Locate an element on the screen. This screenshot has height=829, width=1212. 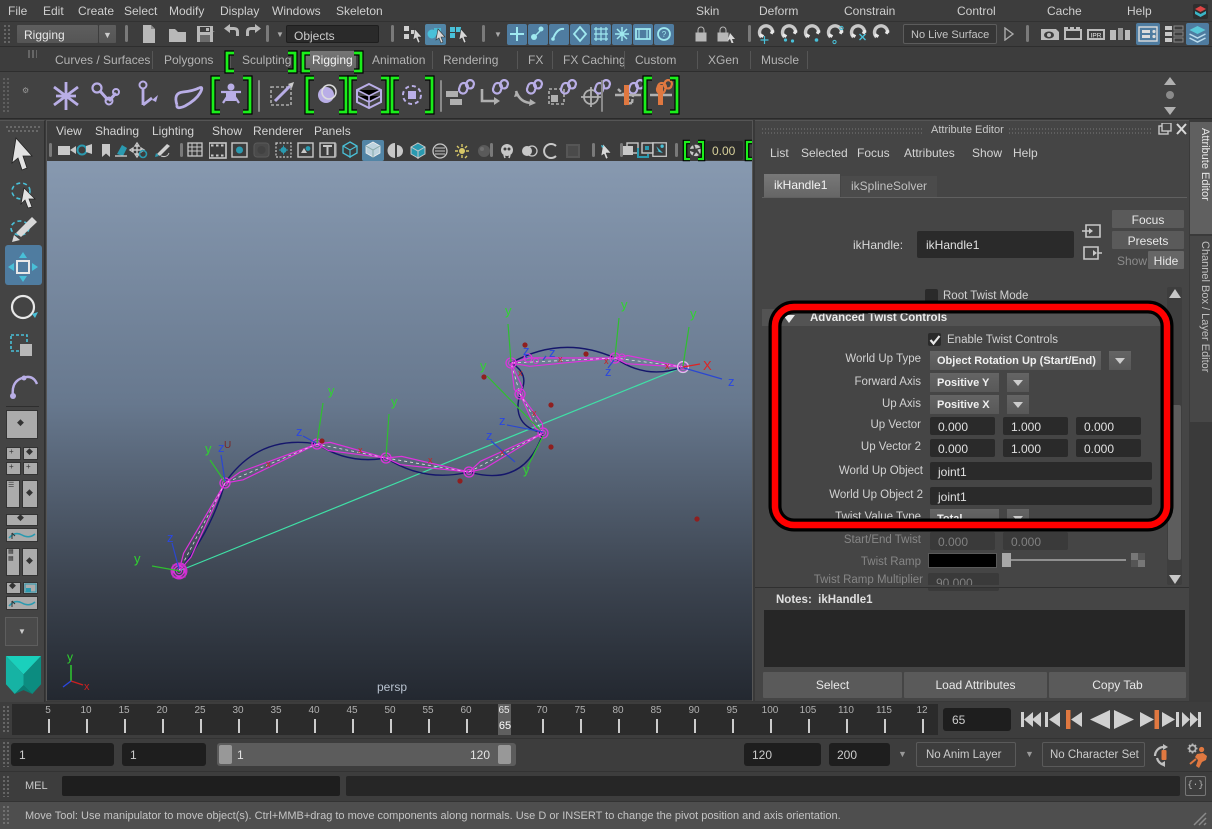
svg-text: X is located at coordinates (707, 365).